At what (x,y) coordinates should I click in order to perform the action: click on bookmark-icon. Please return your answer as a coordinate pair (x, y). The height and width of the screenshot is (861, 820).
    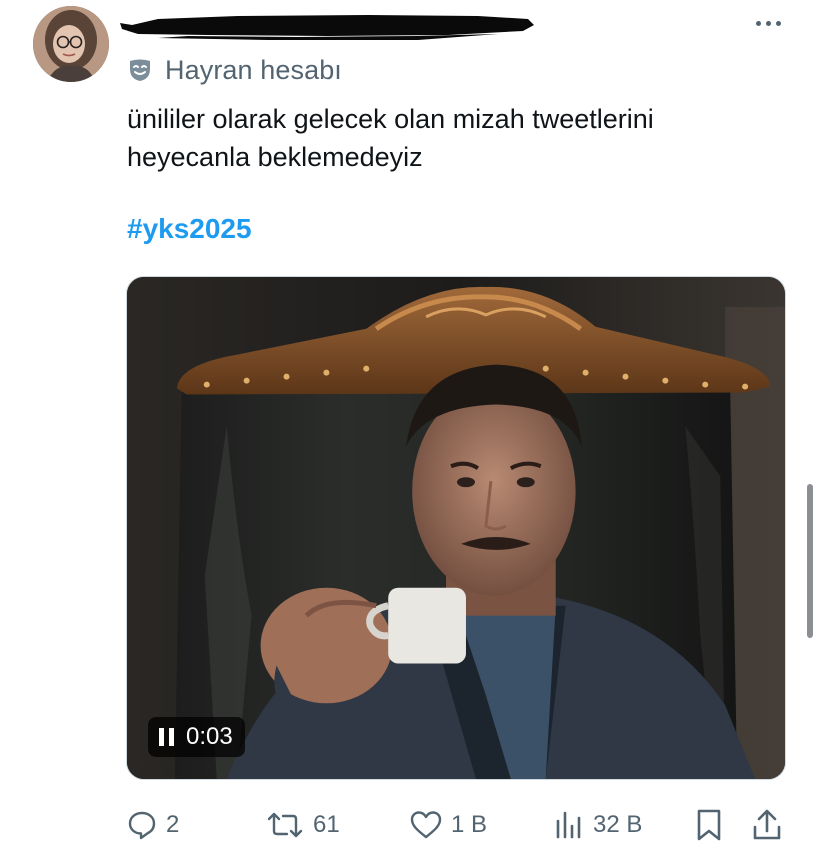
    Looking at the image, I should click on (709, 825).